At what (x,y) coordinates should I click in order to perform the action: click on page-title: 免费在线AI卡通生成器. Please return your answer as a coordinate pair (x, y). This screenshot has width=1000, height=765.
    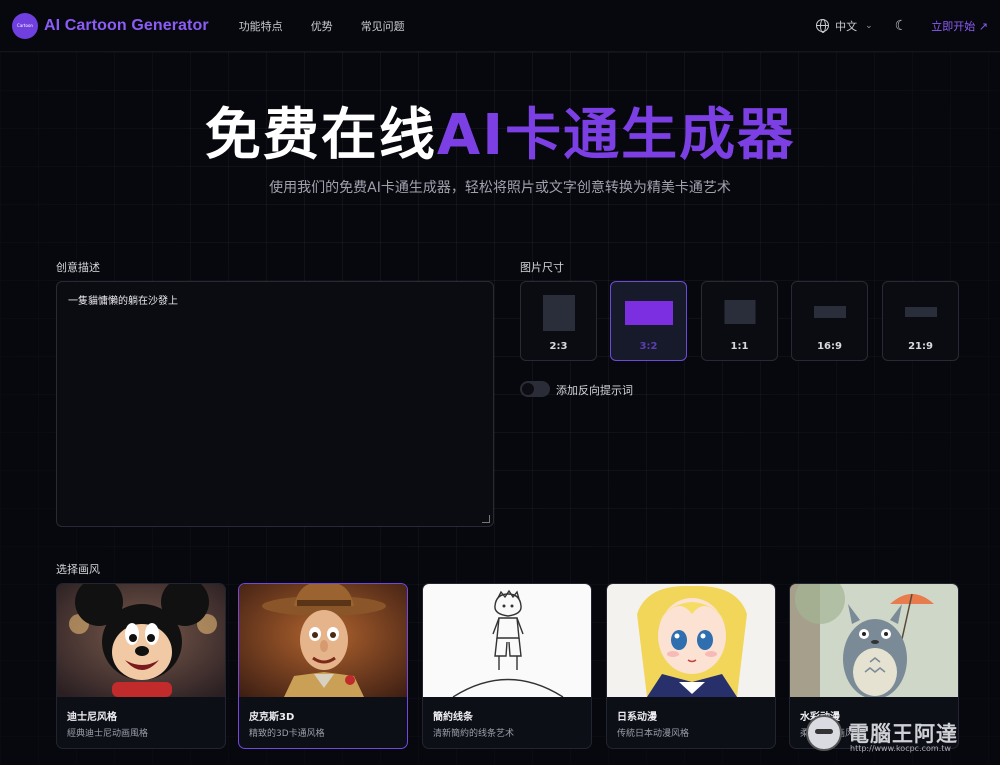
    Looking at the image, I should click on (500, 130).